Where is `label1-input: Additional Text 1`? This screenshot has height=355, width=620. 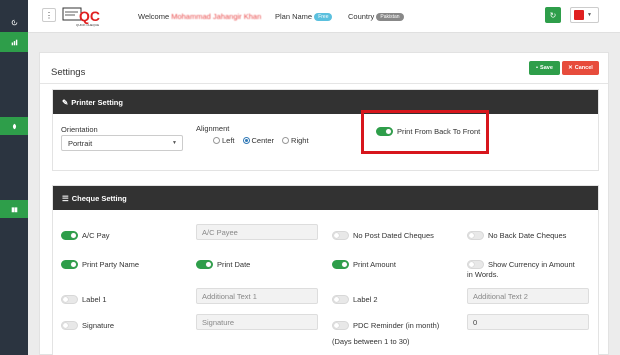
label1-input: Additional Text 1 is located at coordinates (257, 296).